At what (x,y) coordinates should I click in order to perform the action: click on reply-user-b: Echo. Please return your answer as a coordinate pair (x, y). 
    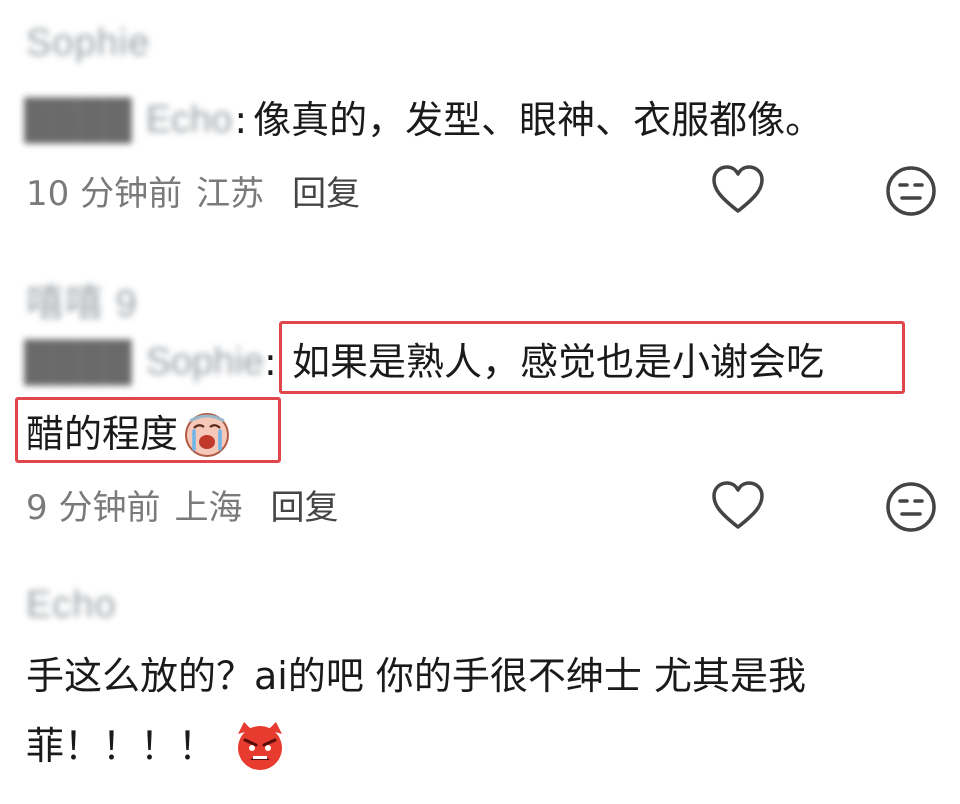
    Looking at the image, I should click on (189, 120).